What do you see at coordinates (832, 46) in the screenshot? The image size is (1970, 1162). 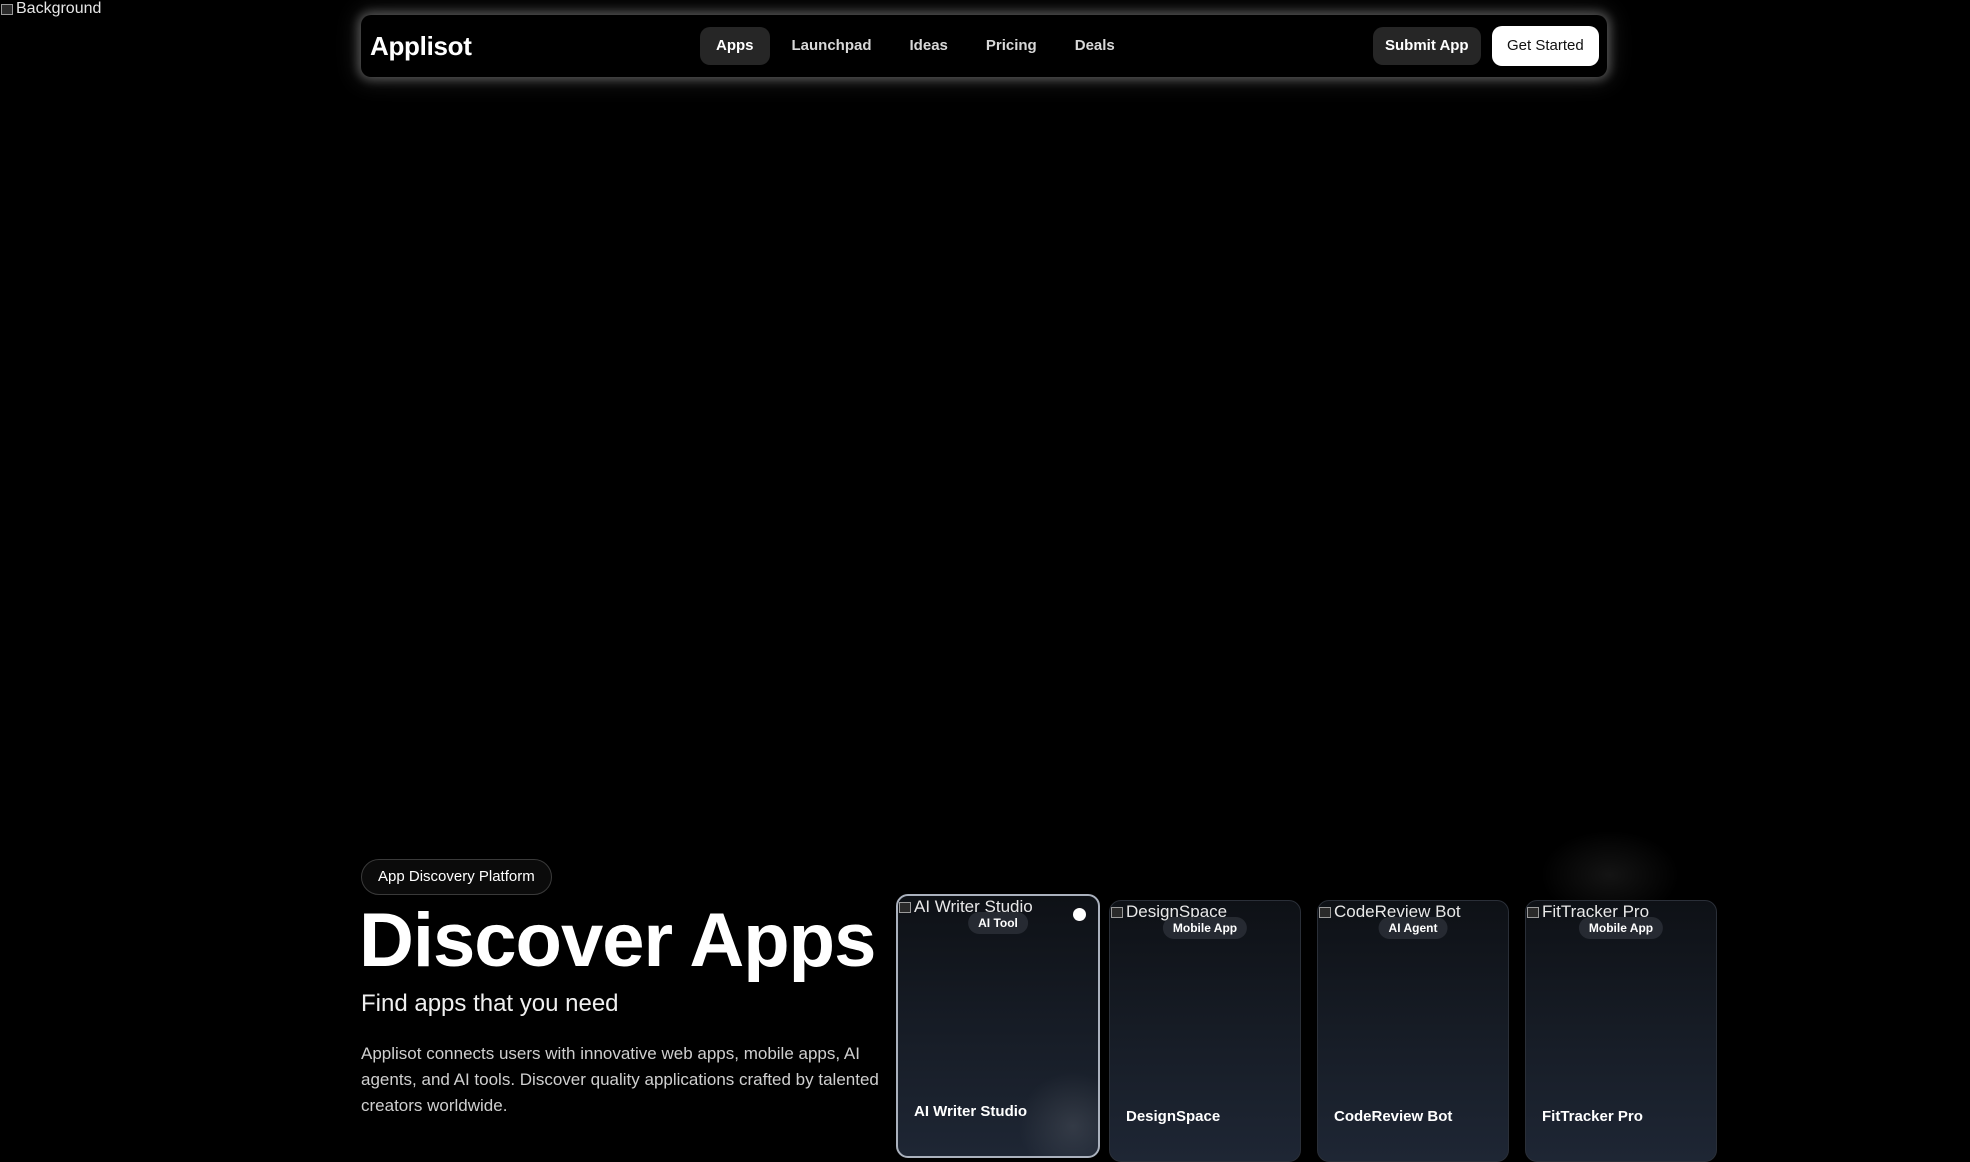 I see `nav-link-launchpad: Launchpad` at bounding box center [832, 46].